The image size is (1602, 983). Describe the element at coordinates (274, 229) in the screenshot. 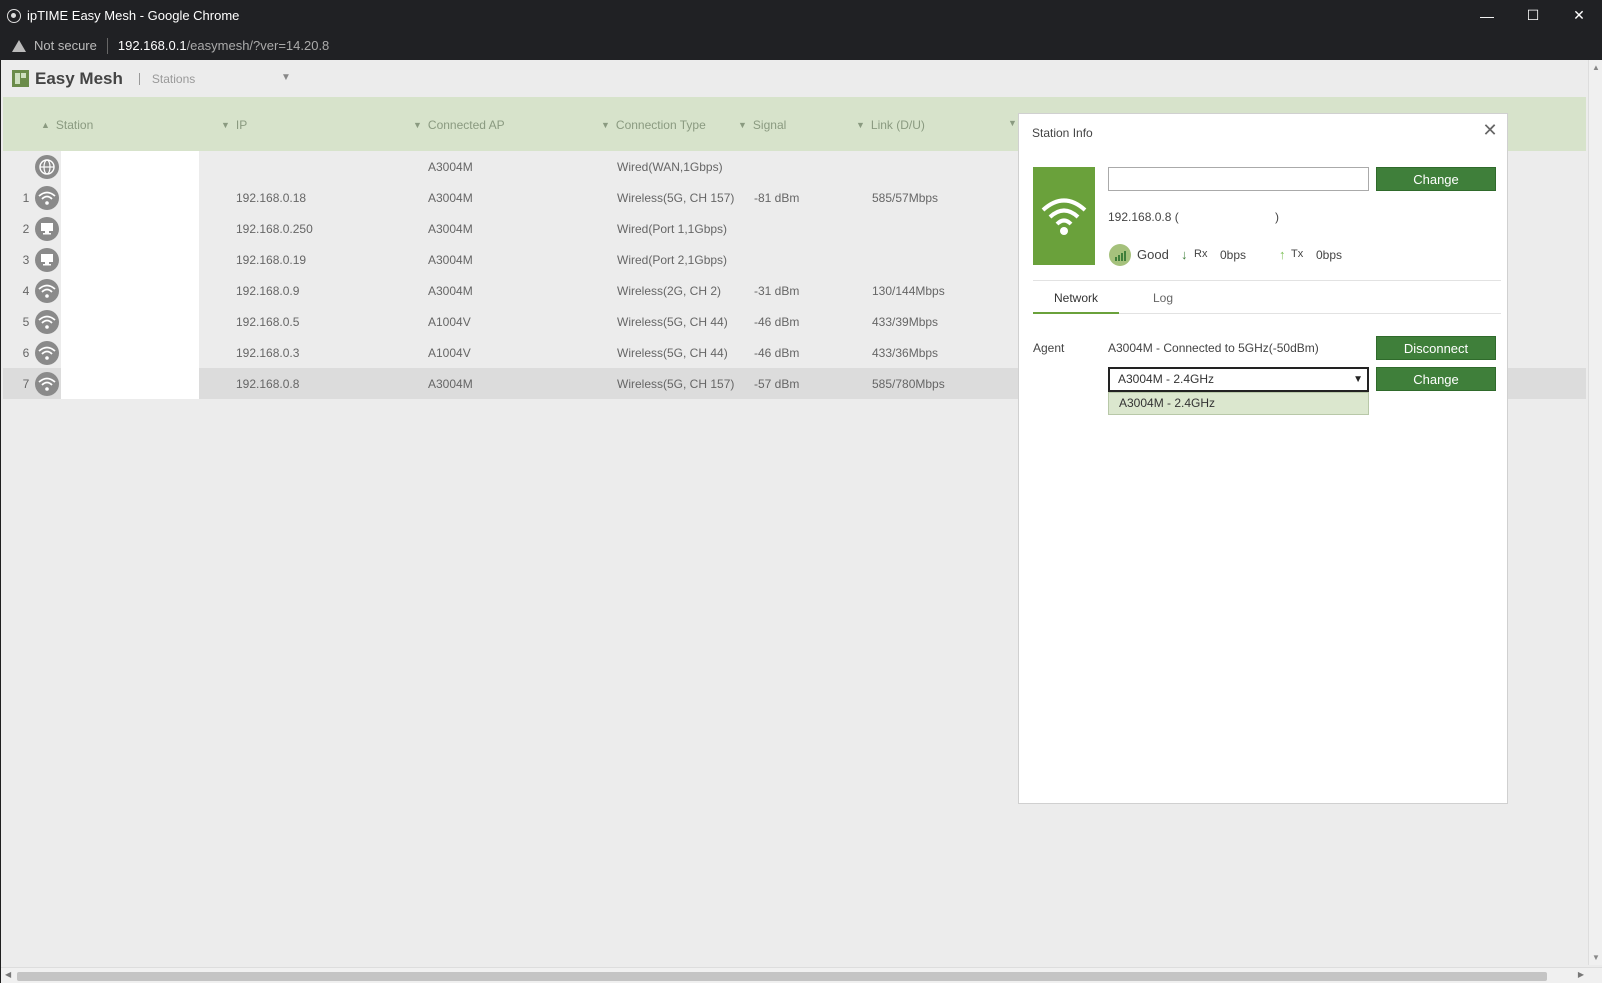

I see `ip-cell: 192.168.0.250` at that location.